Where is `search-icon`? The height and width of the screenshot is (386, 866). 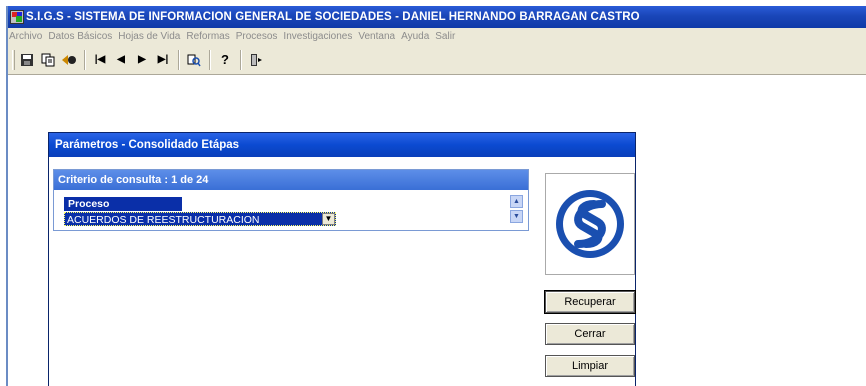
search-icon is located at coordinates (194, 60).